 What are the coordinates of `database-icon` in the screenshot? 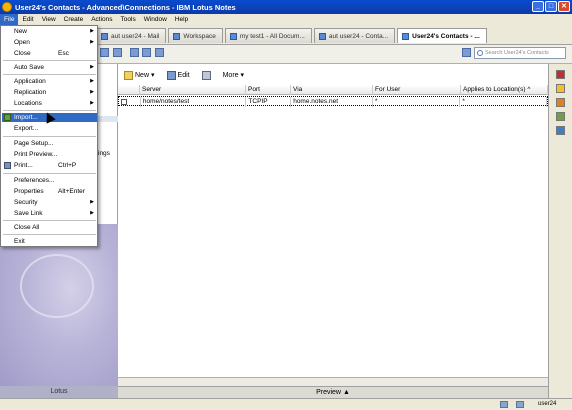 It's located at (233, 36).